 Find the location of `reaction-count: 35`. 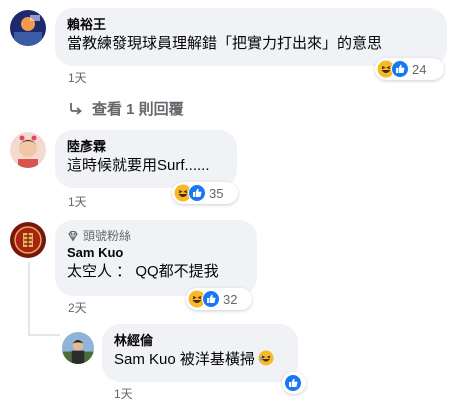

reaction-count: 35 is located at coordinates (216, 193).